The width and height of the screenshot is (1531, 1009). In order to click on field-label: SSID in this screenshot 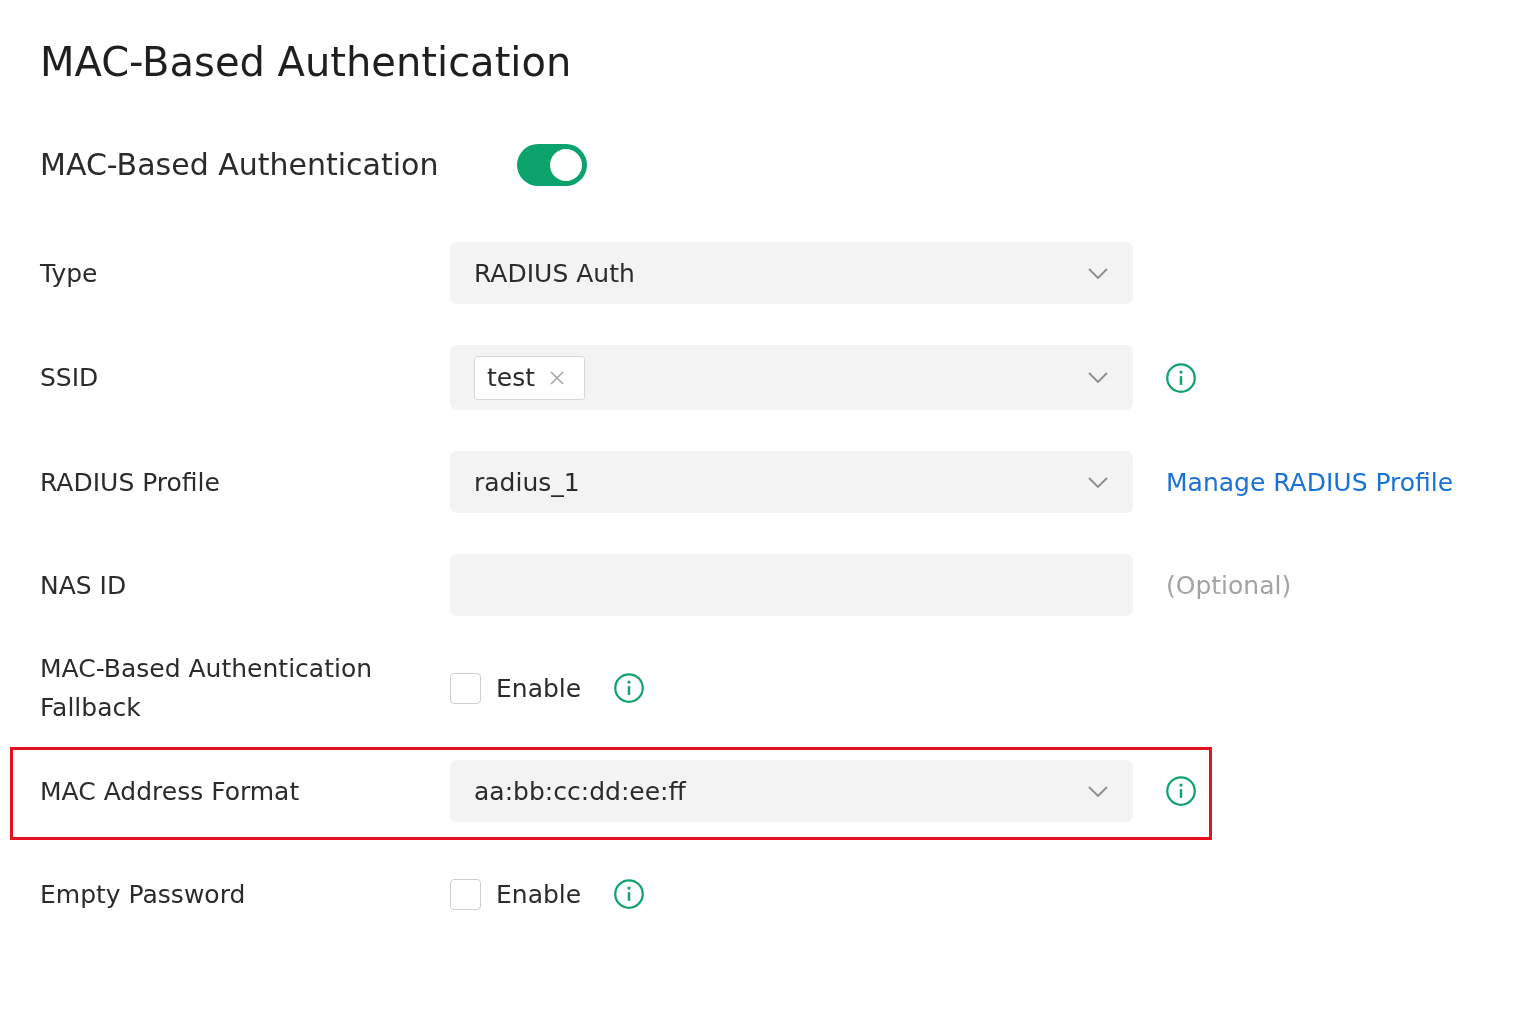, I will do `click(69, 378)`.